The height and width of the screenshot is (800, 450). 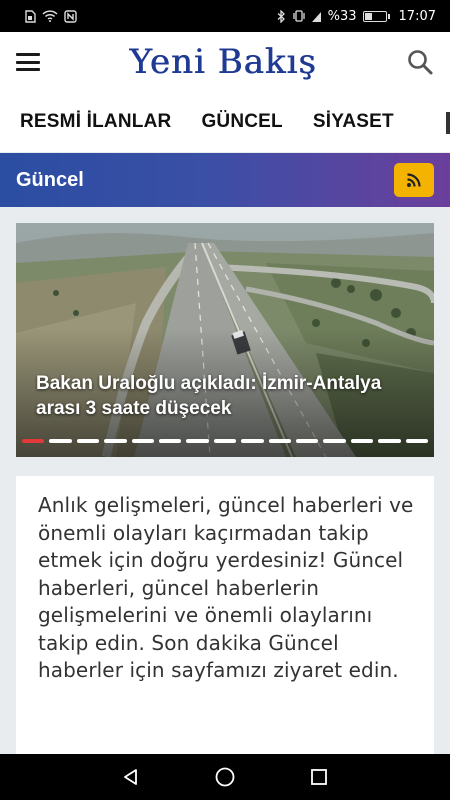 What do you see at coordinates (316, 16) in the screenshot?
I see `signal-icon` at bounding box center [316, 16].